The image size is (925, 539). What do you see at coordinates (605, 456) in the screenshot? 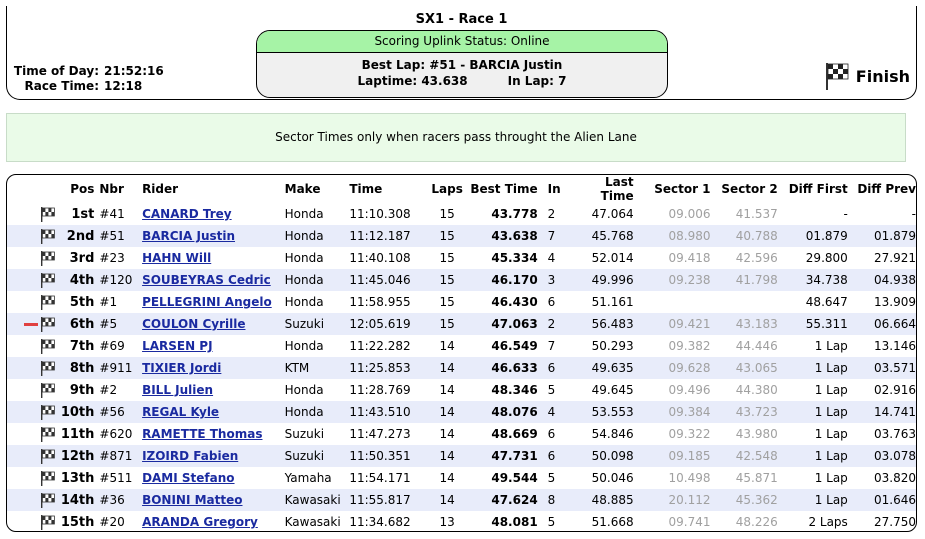
I see `cell-last-time: 50.098` at bounding box center [605, 456].